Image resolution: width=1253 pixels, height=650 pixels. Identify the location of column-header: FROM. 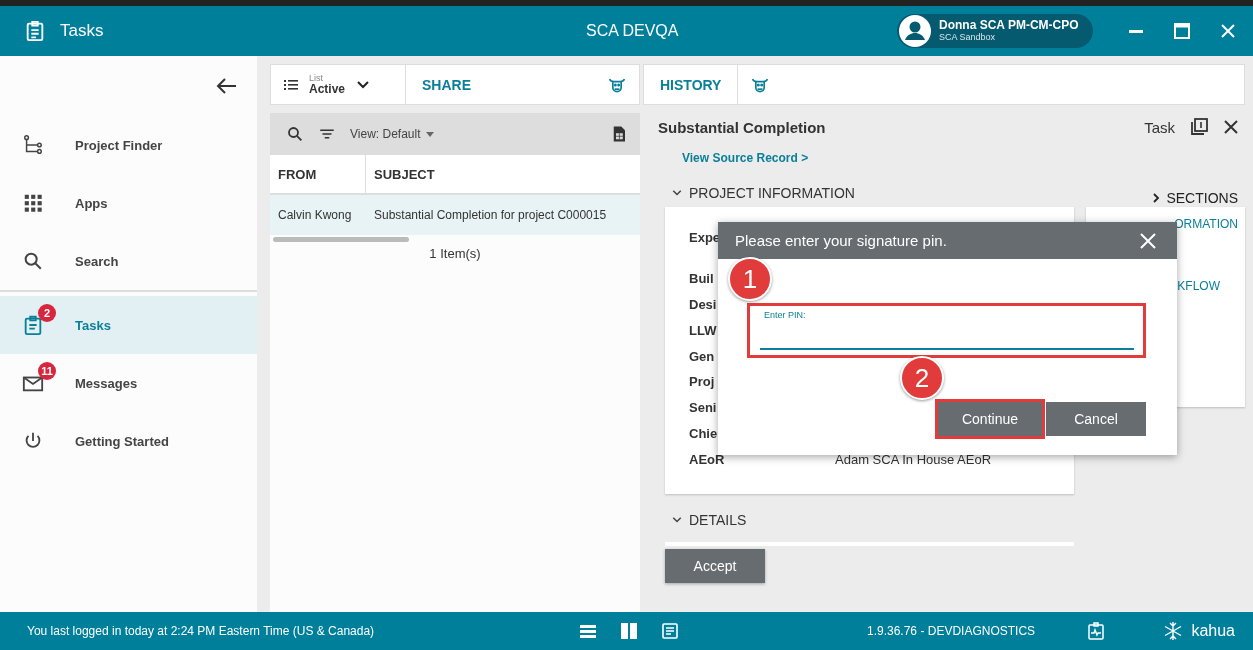
(318, 174).